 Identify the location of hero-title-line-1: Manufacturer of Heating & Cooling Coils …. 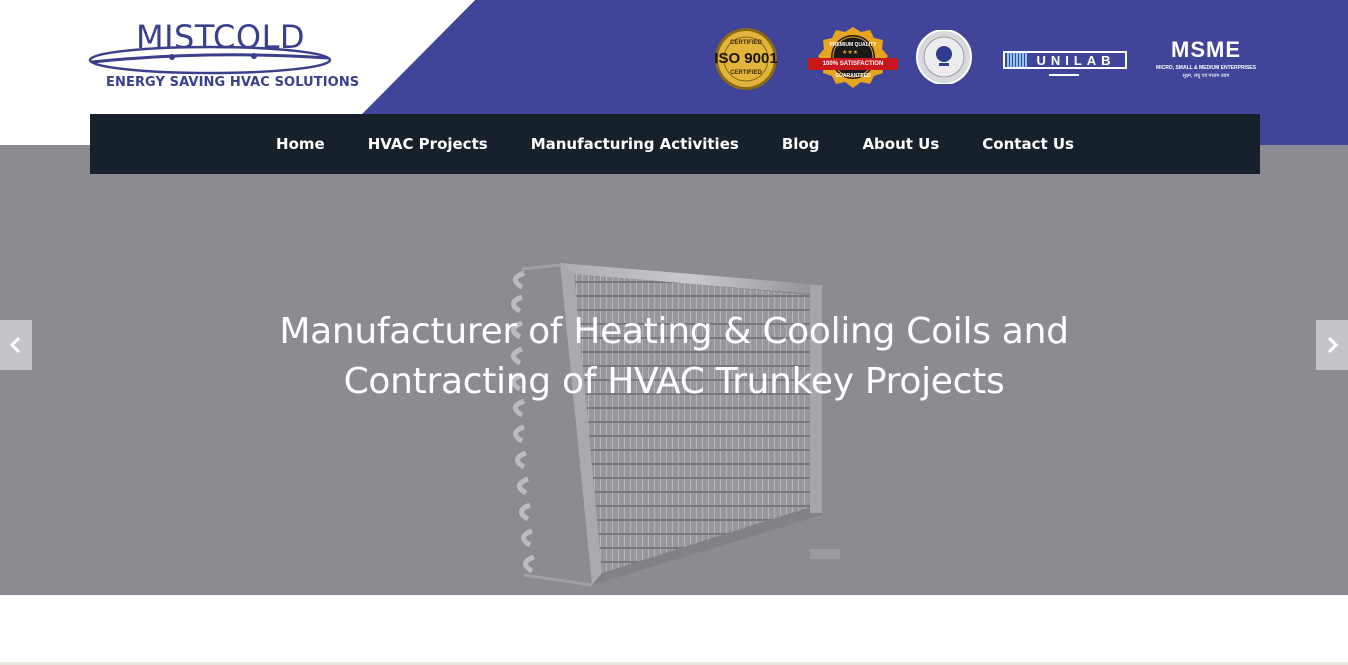
(674, 331).